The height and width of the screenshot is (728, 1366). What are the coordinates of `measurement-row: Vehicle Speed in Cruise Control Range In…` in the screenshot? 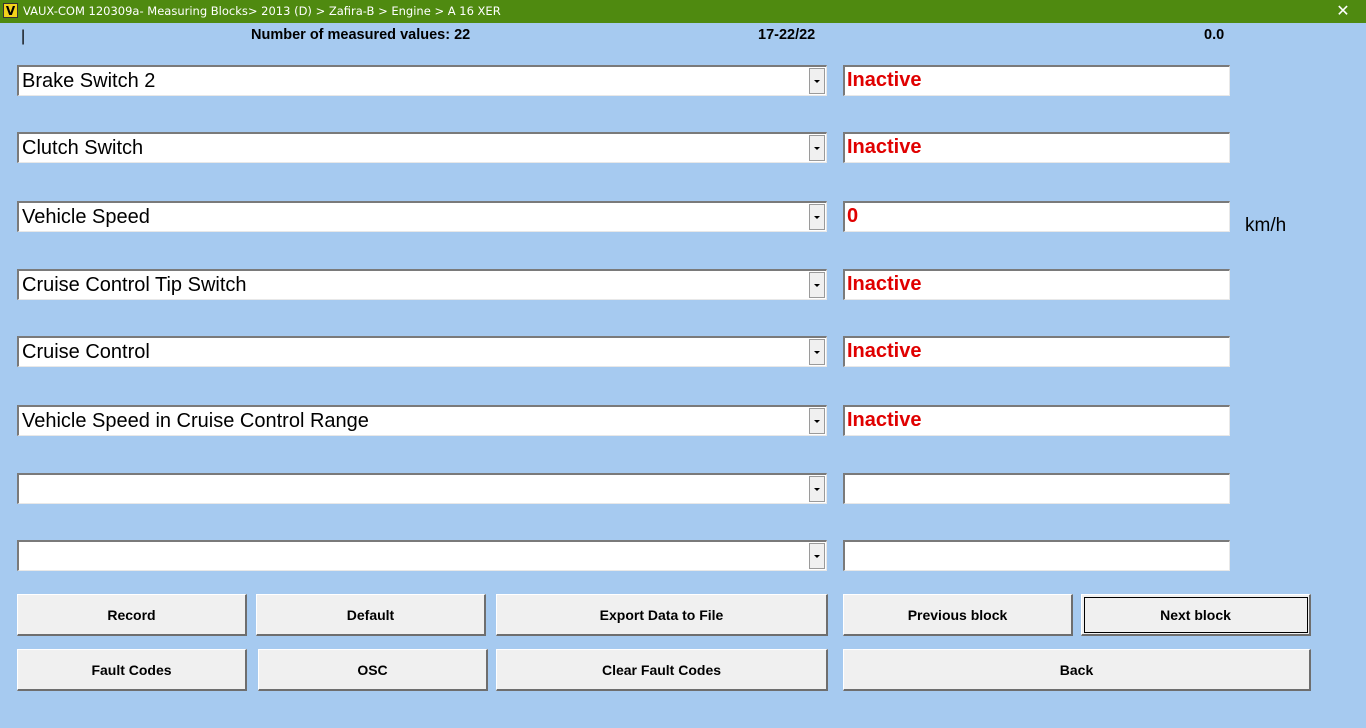 It's located at (683, 421).